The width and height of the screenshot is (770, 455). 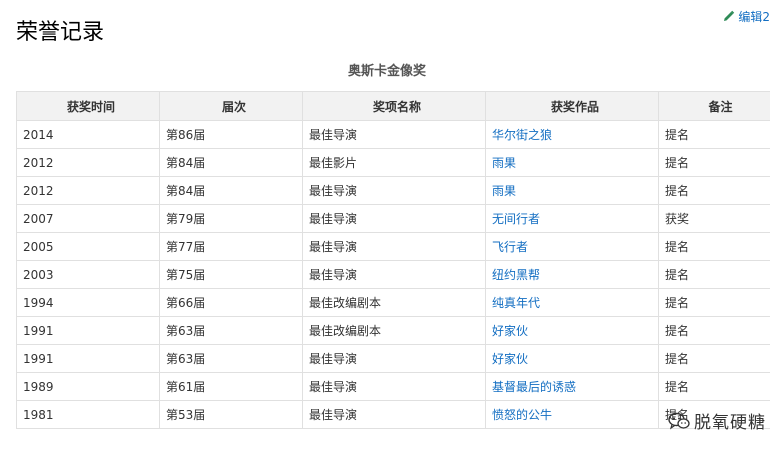 What do you see at coordinates (572, 106) in the screenshot?
I see `header-work: 获奖作品` at bounding box center [572, 106].